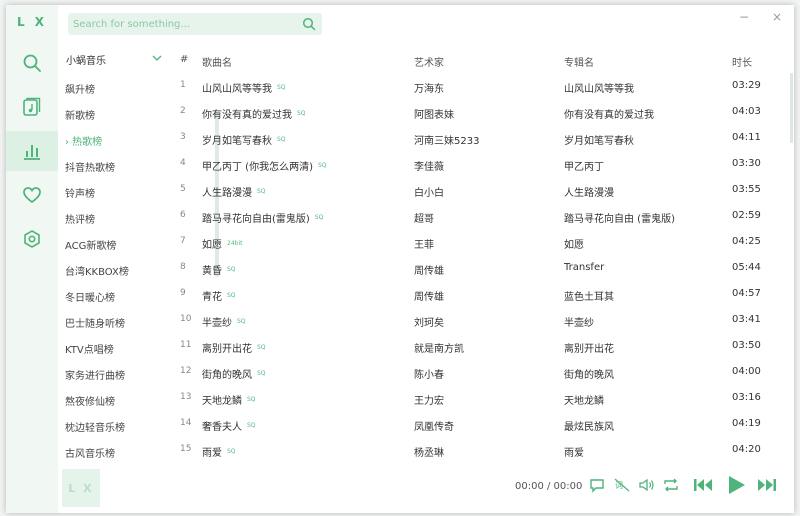  Describe the element at coordinates (90, 166) in the screenshot. I see `board-item: 抖音热歌榜` at that location.